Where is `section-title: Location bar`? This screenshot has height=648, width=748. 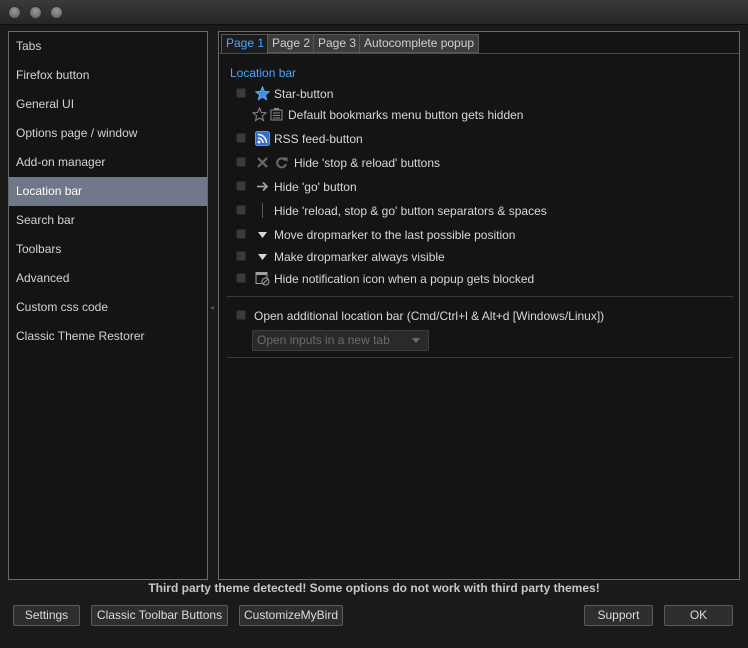 section-title: Location bar is located at coordinates (263, 73).